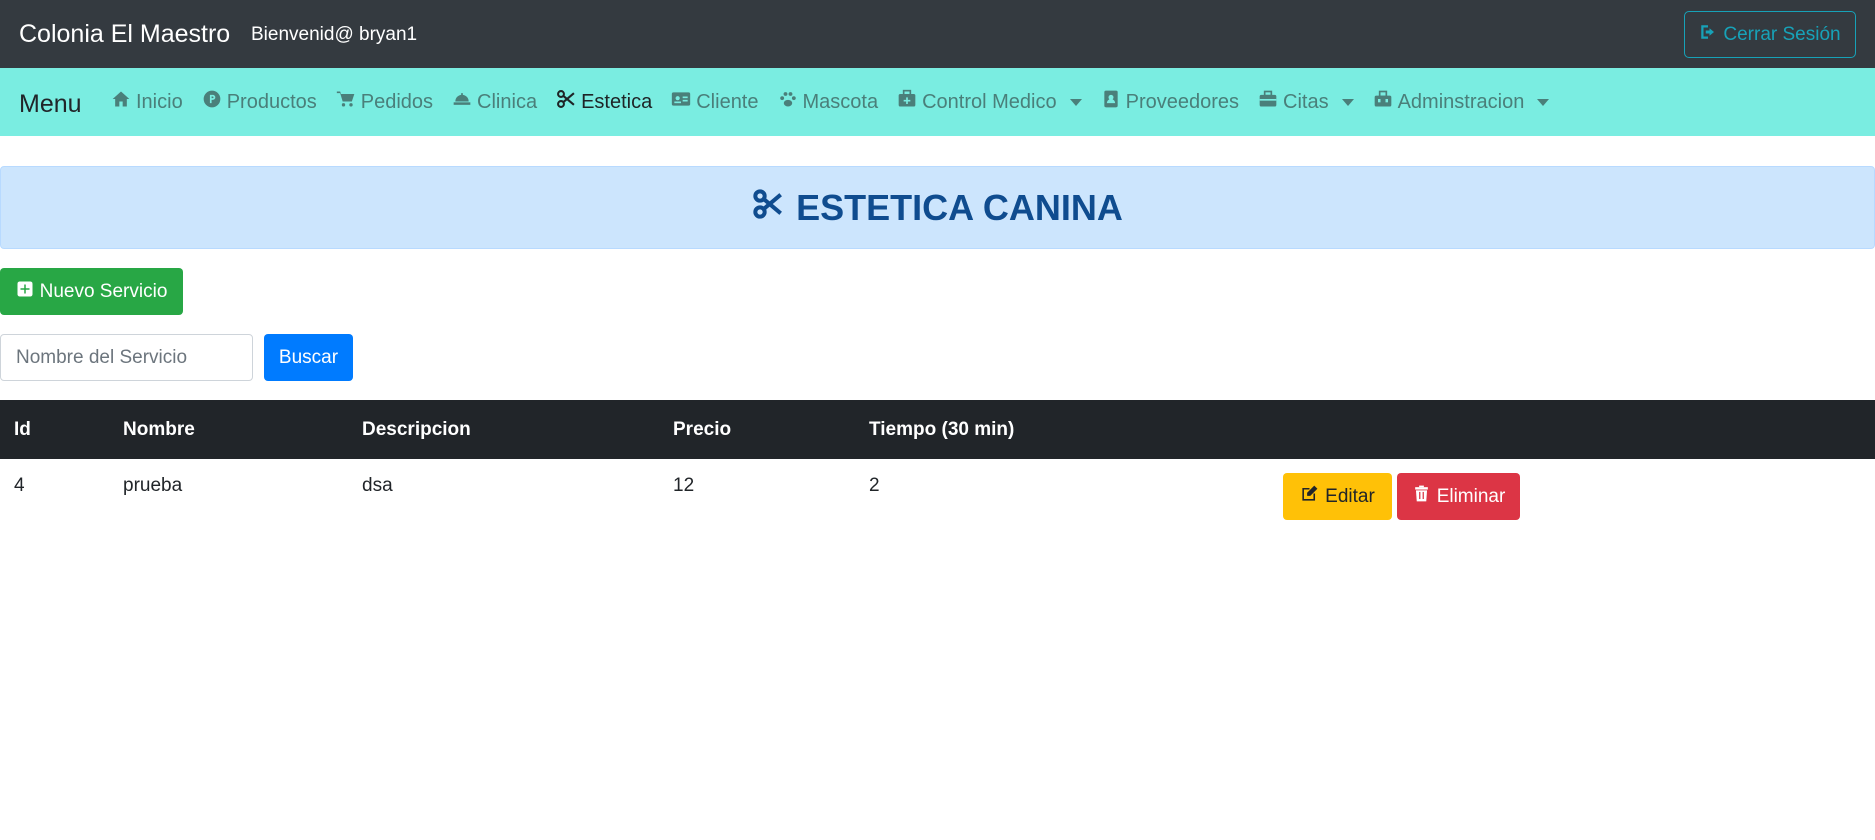 Image resolution: width=1875 pixels, height=840 pixels. I want to click on column-header-id: Id, so click(22, 429).